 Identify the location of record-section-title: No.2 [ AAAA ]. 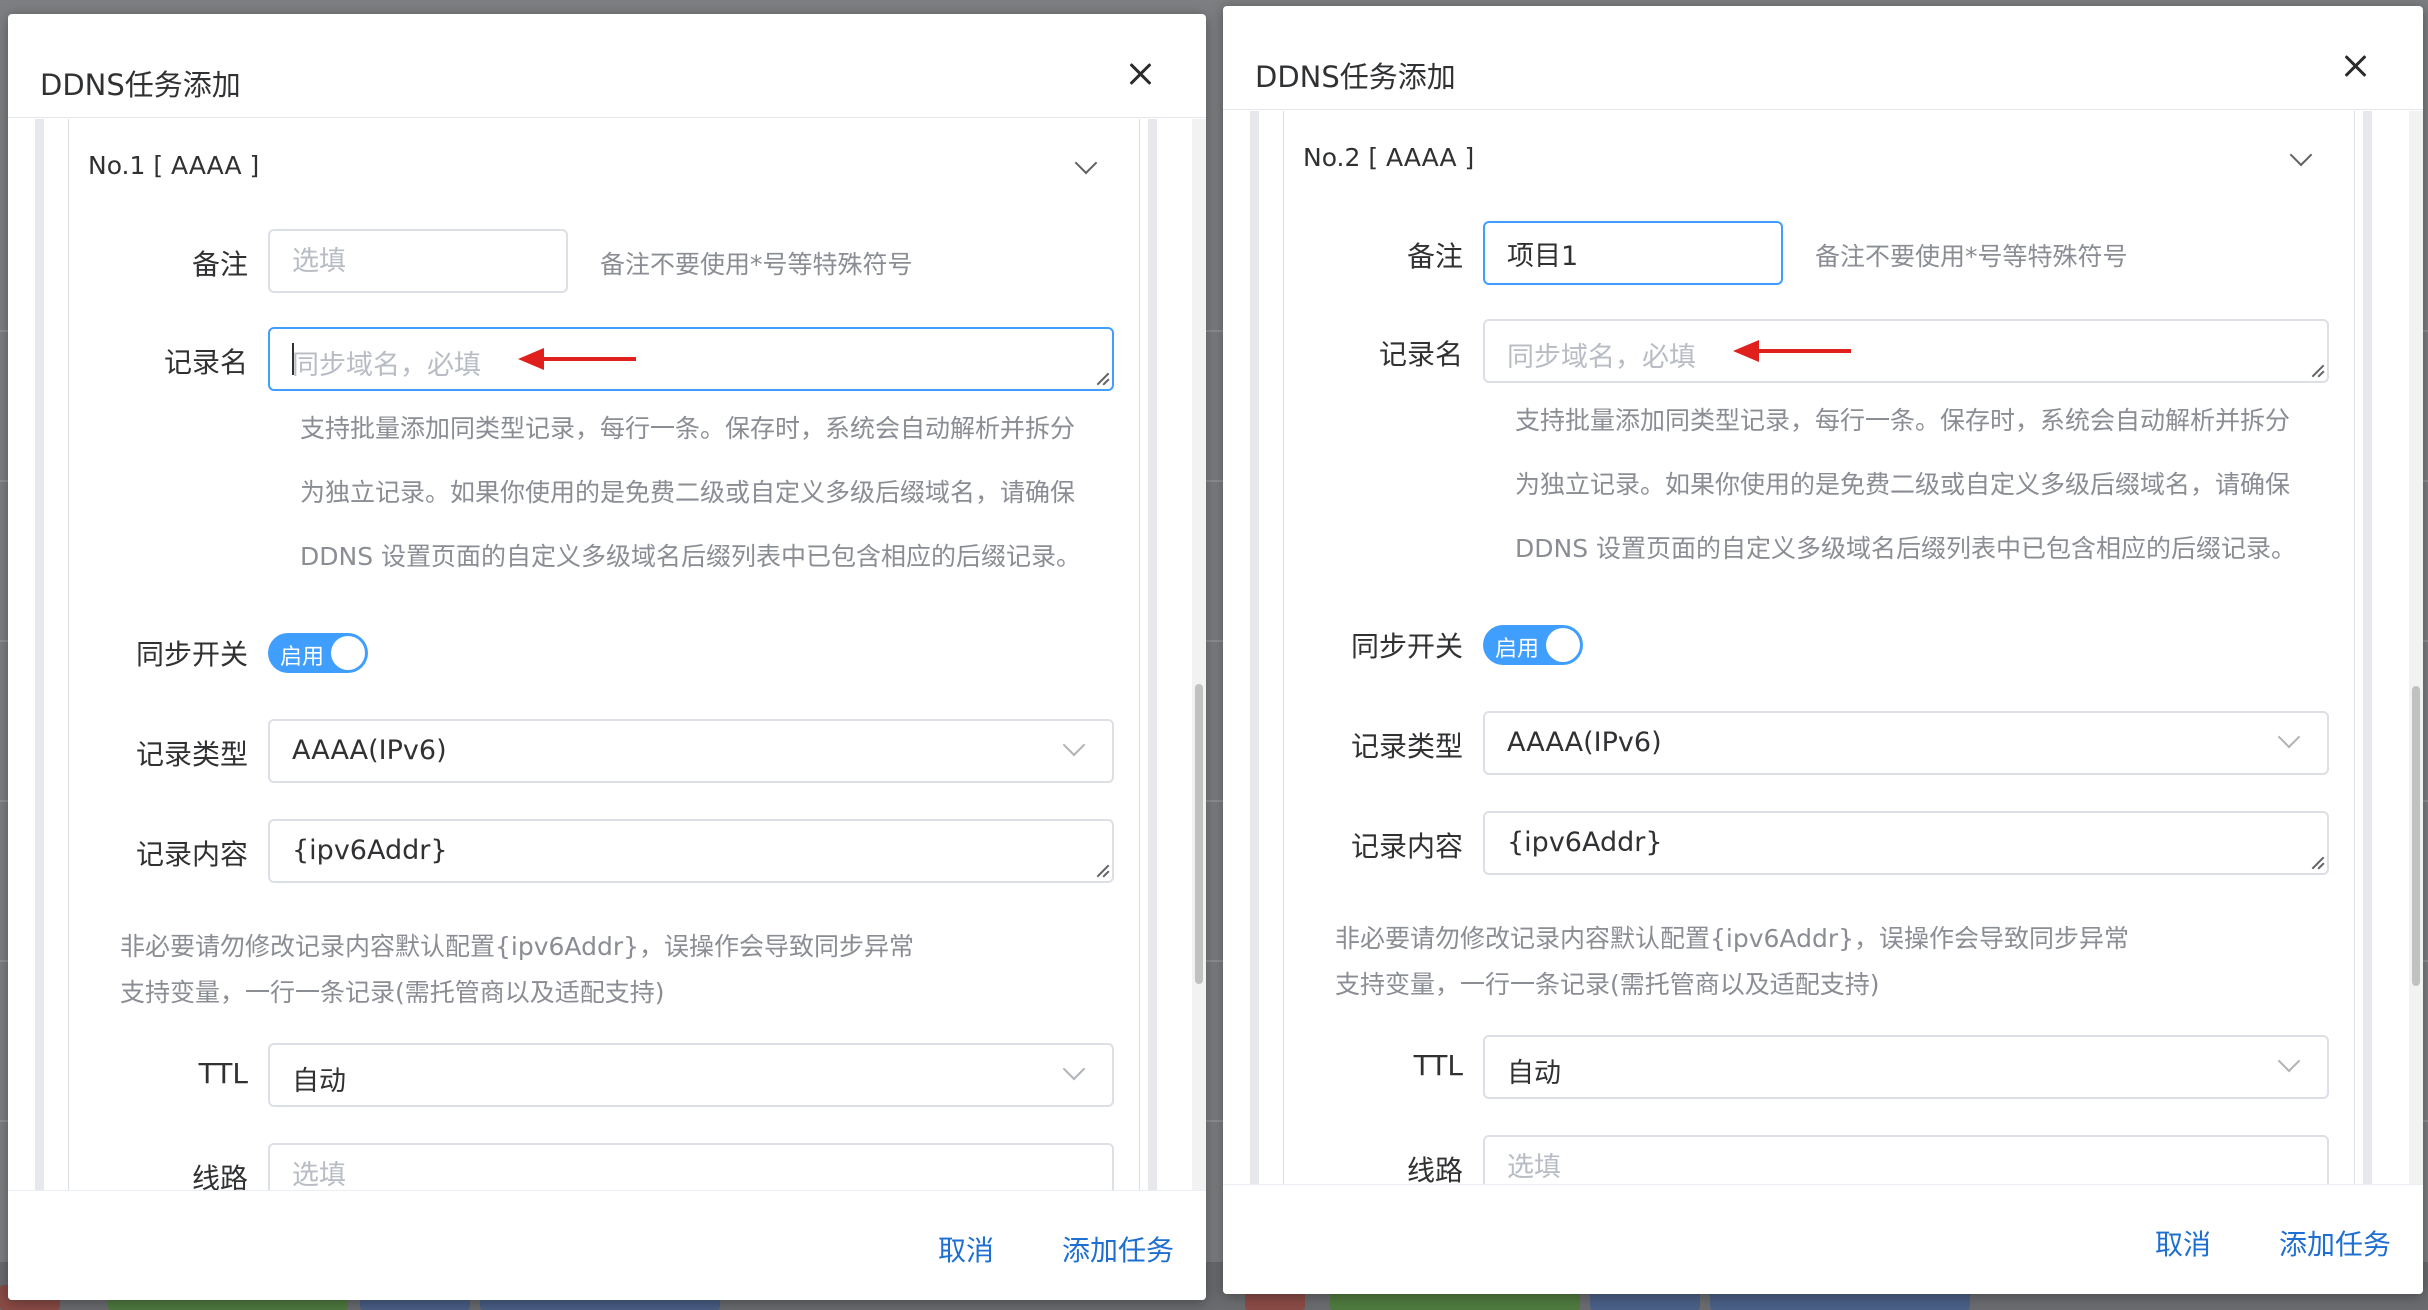
(1388, 157).